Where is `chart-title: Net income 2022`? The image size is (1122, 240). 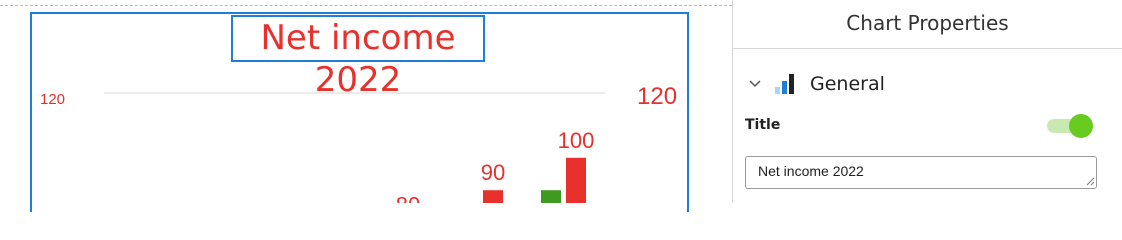
chart-title: Net income 2022 is located at coordinates (358, 57).